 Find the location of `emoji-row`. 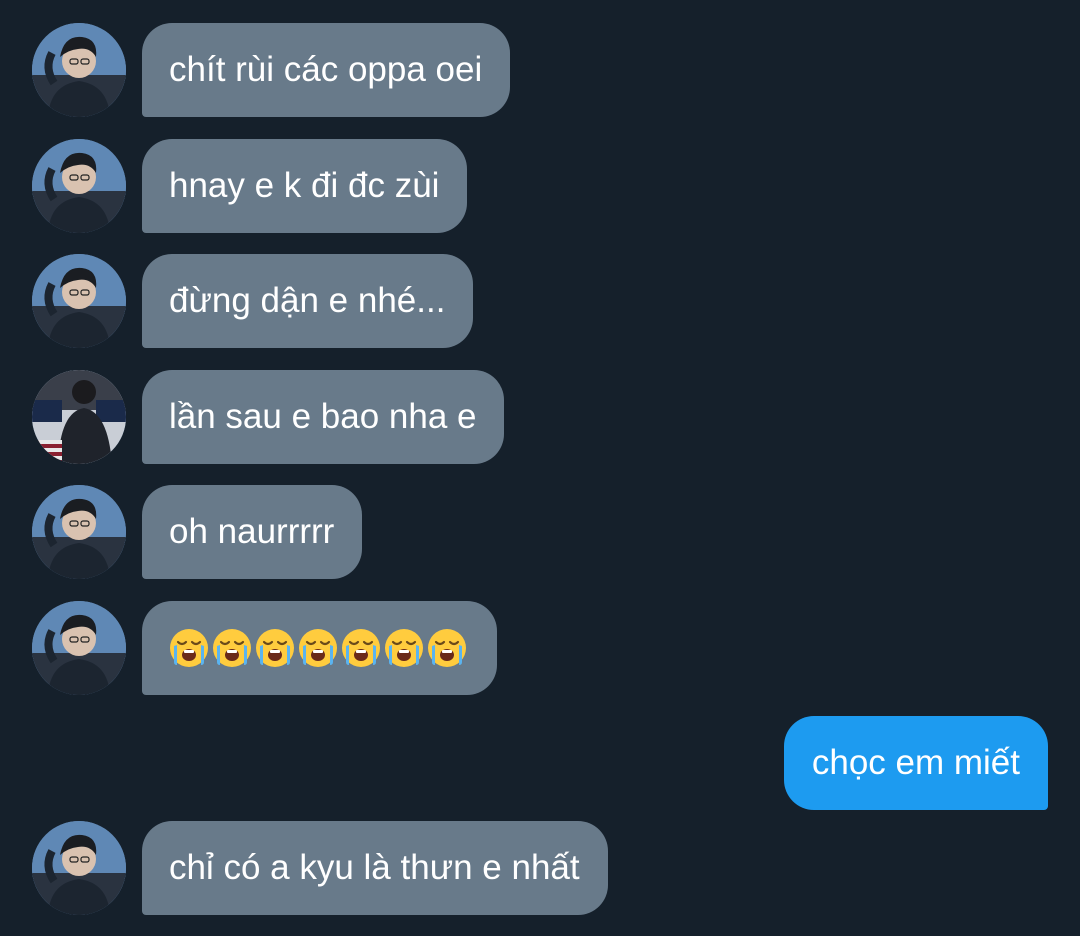

emoji-row is located at coordinates (318, 648).